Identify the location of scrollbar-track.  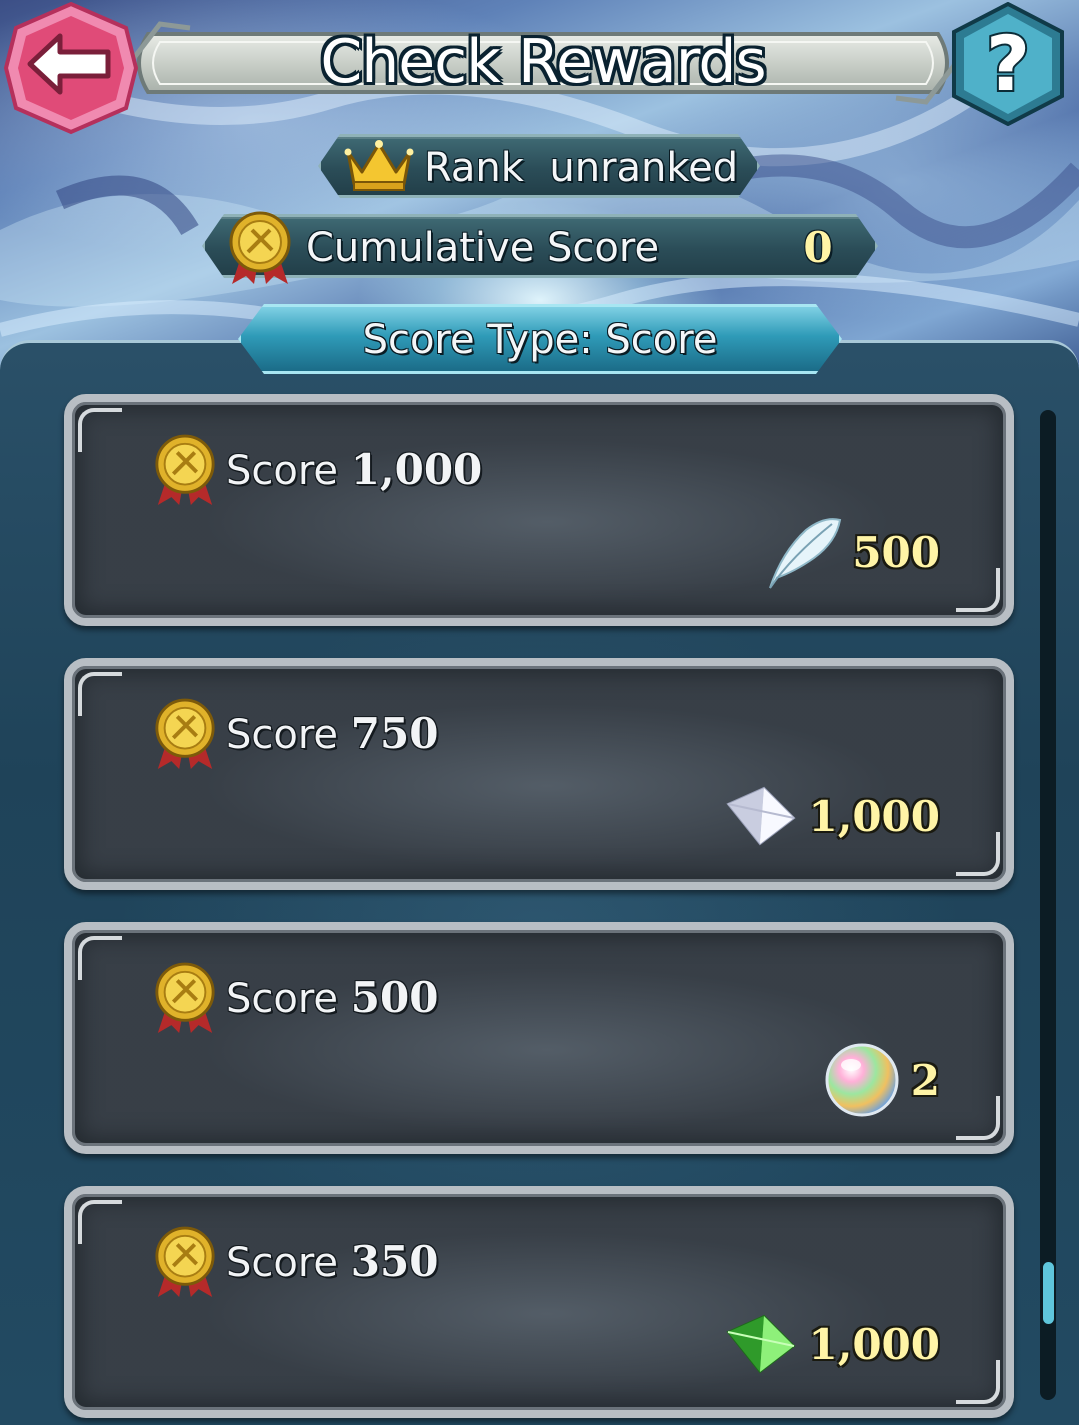
(1048, 905).